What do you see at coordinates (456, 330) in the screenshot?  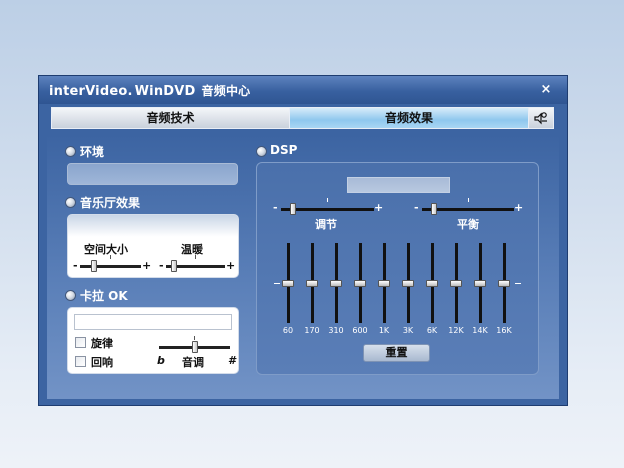 I see `eq-band-label-12K: 12K` at bounding box center [456, 330].